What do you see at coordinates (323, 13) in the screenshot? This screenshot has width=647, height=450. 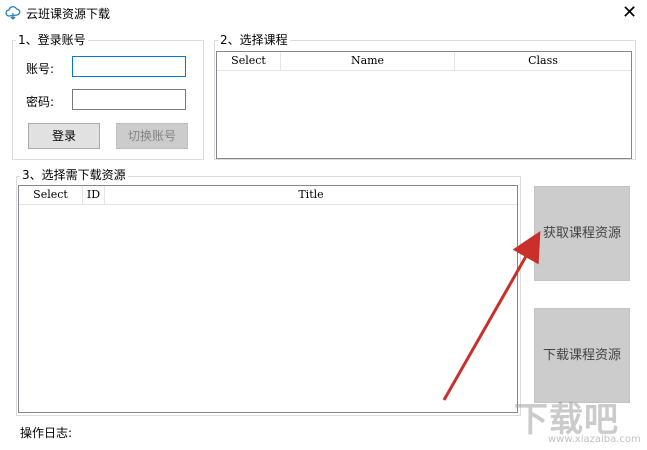 I see `title-bar: 云班课资源下载 ✕` at bounding box center [323, 13].